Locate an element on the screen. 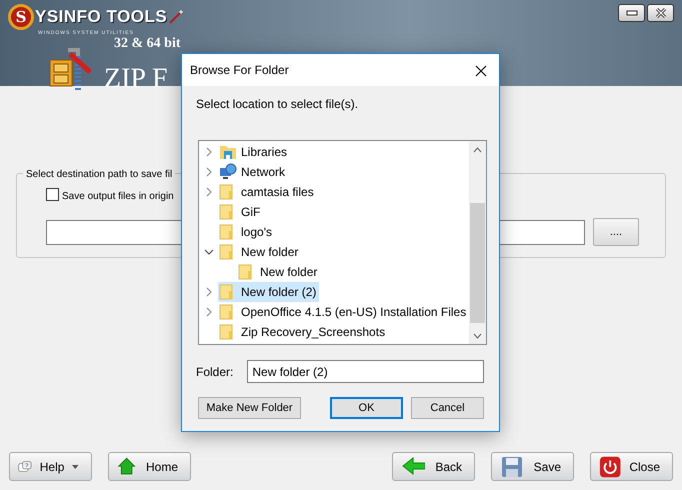  logo-emblem: S is located at coordinates (21, 17).